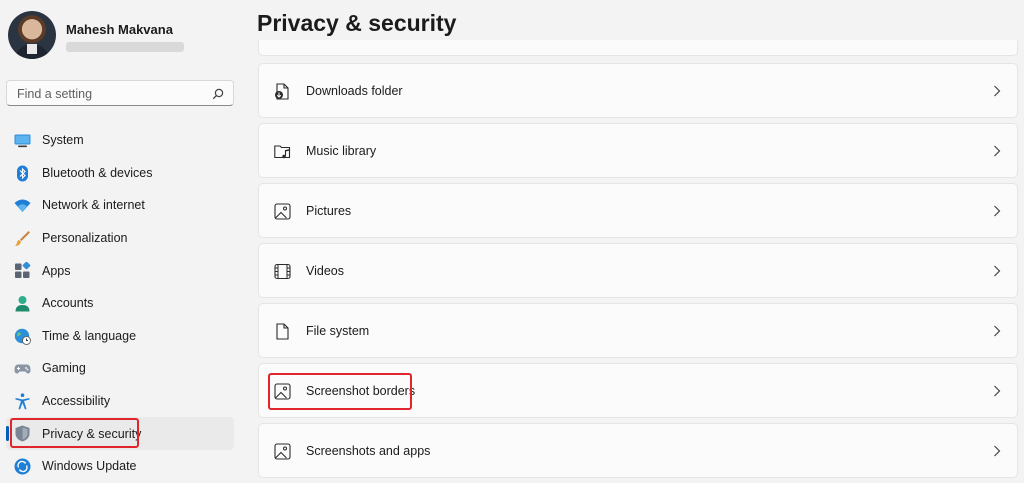  I want to click on document-icon, so click(282, 331).